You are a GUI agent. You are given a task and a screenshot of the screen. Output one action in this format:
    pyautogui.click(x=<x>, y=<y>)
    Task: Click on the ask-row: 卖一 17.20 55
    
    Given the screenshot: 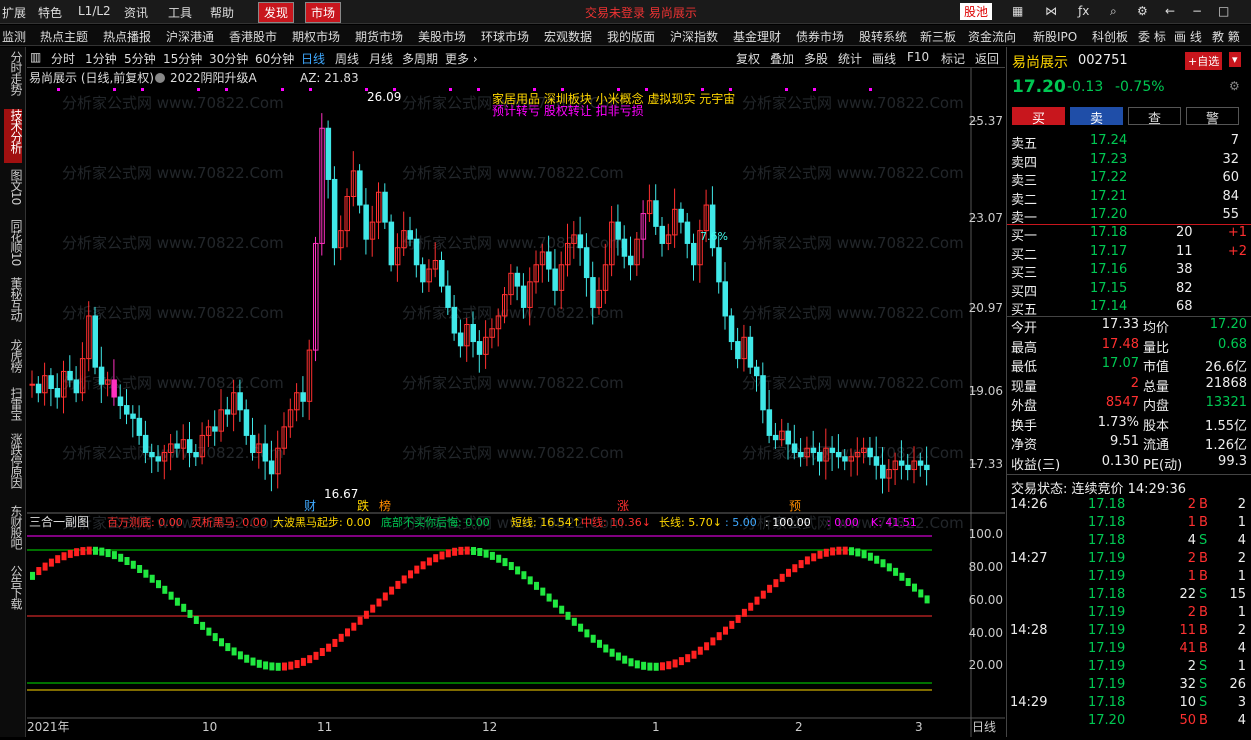 What is the action you would take?
    pyautogui.click(x=1129, y=216)
    